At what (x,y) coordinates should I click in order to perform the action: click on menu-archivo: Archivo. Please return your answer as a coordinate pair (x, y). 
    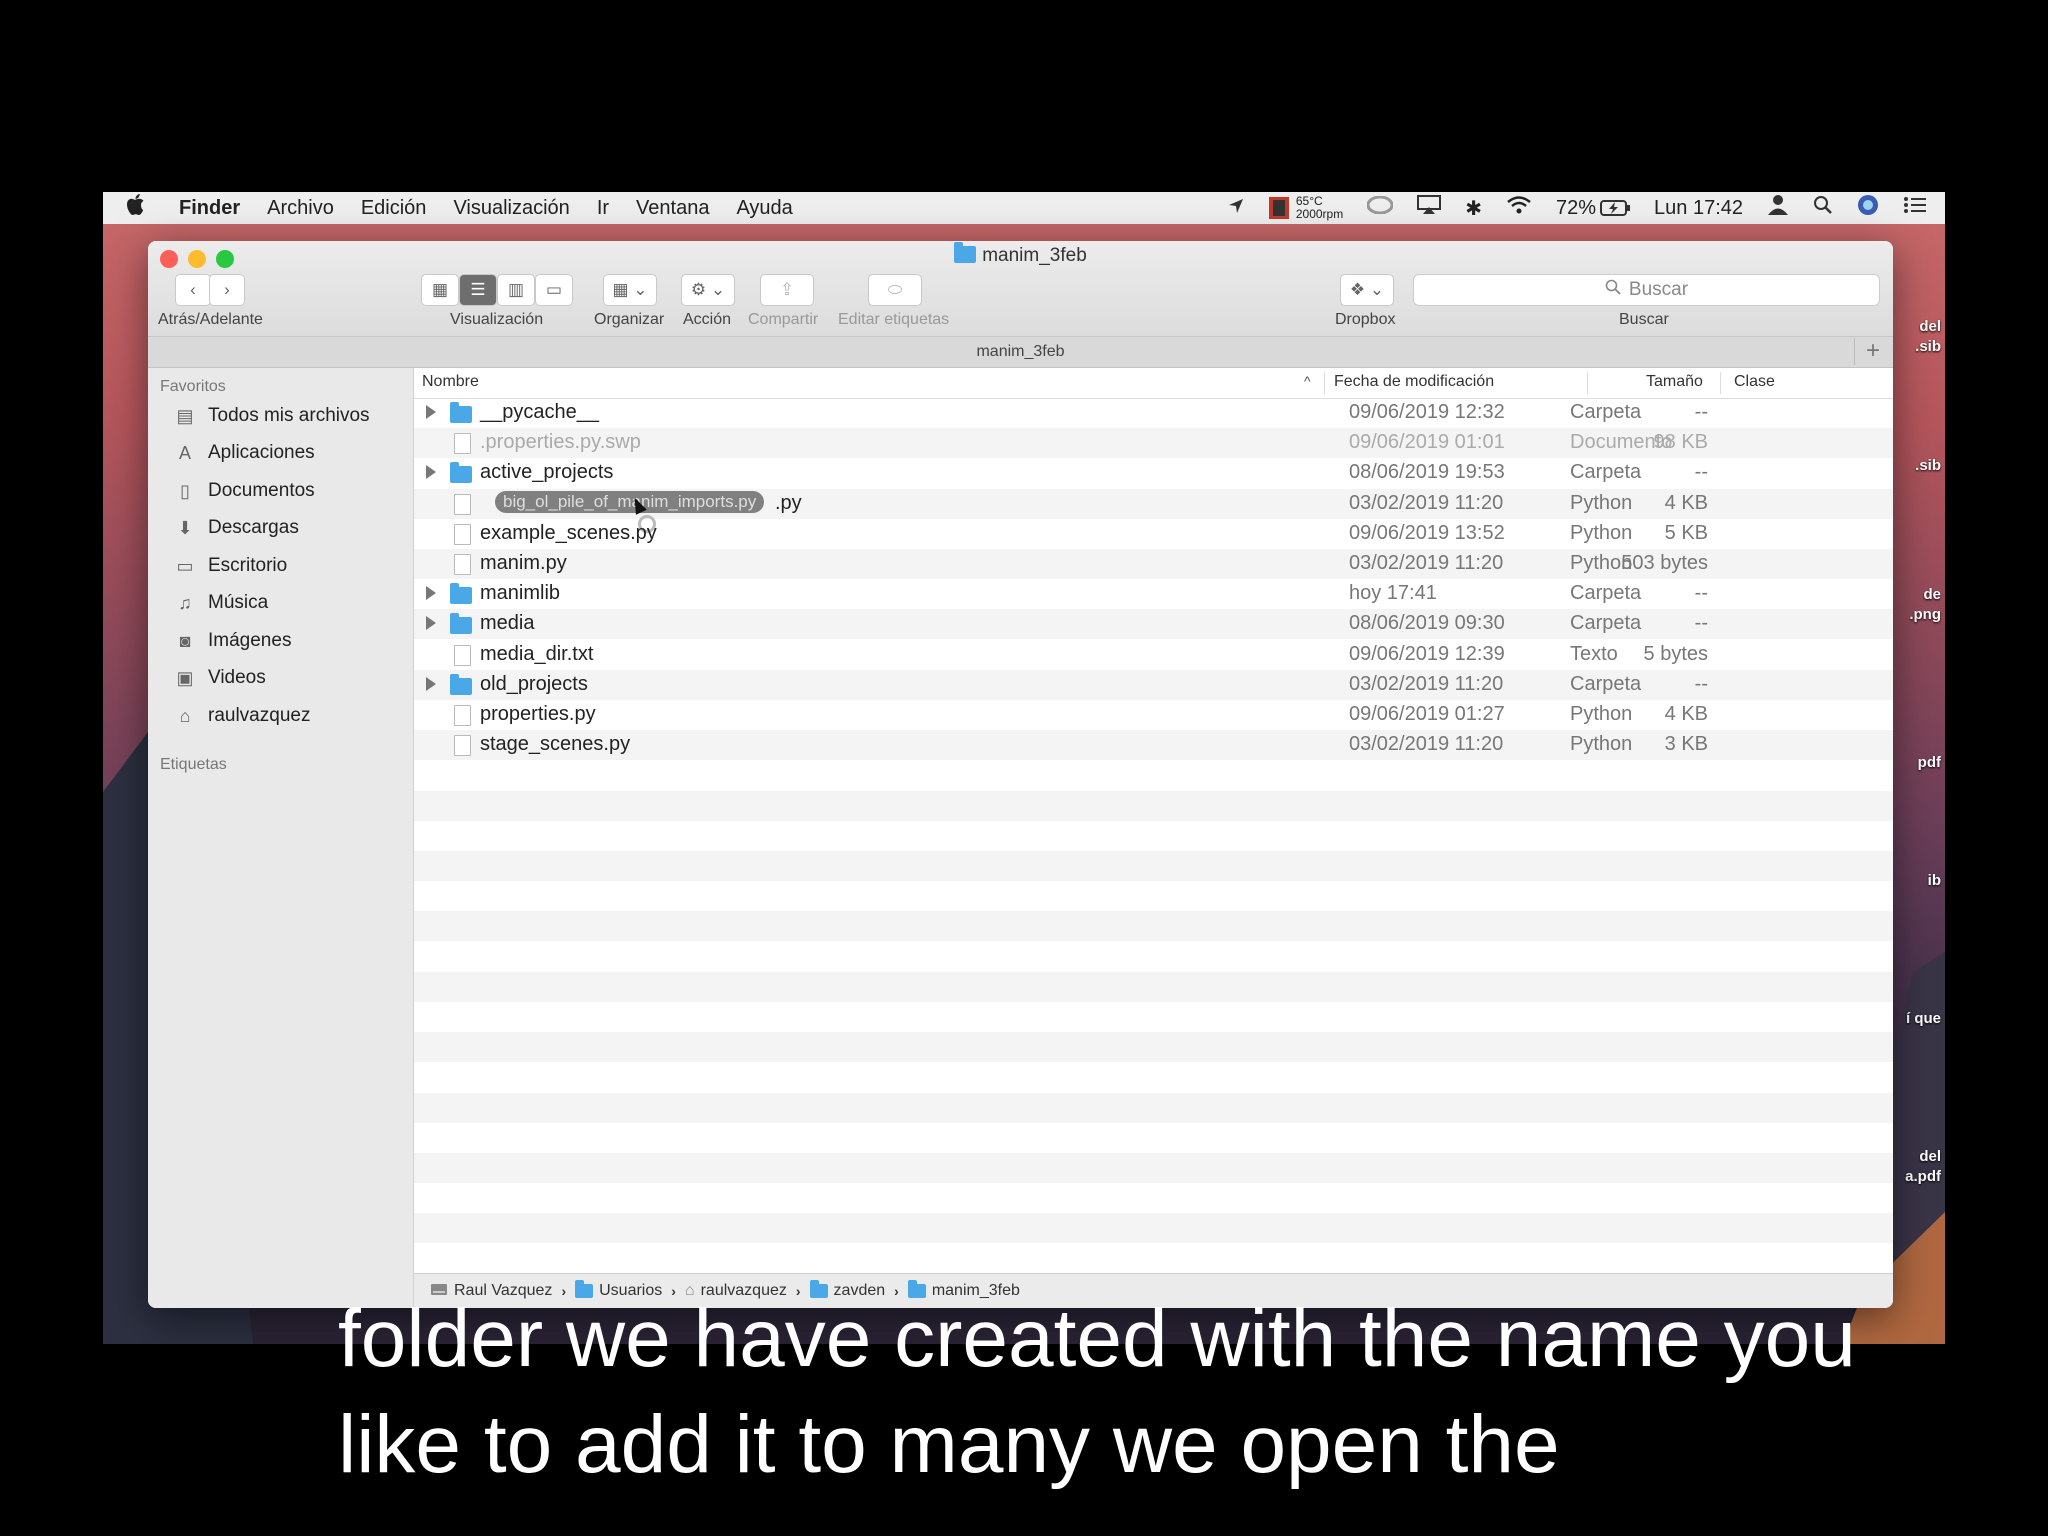
    Looking at the image, I should click on (300, 208).